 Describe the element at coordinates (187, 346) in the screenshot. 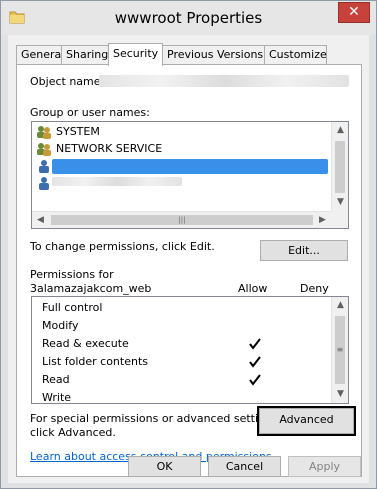

I see `permission-row: Read & execute` at that location.